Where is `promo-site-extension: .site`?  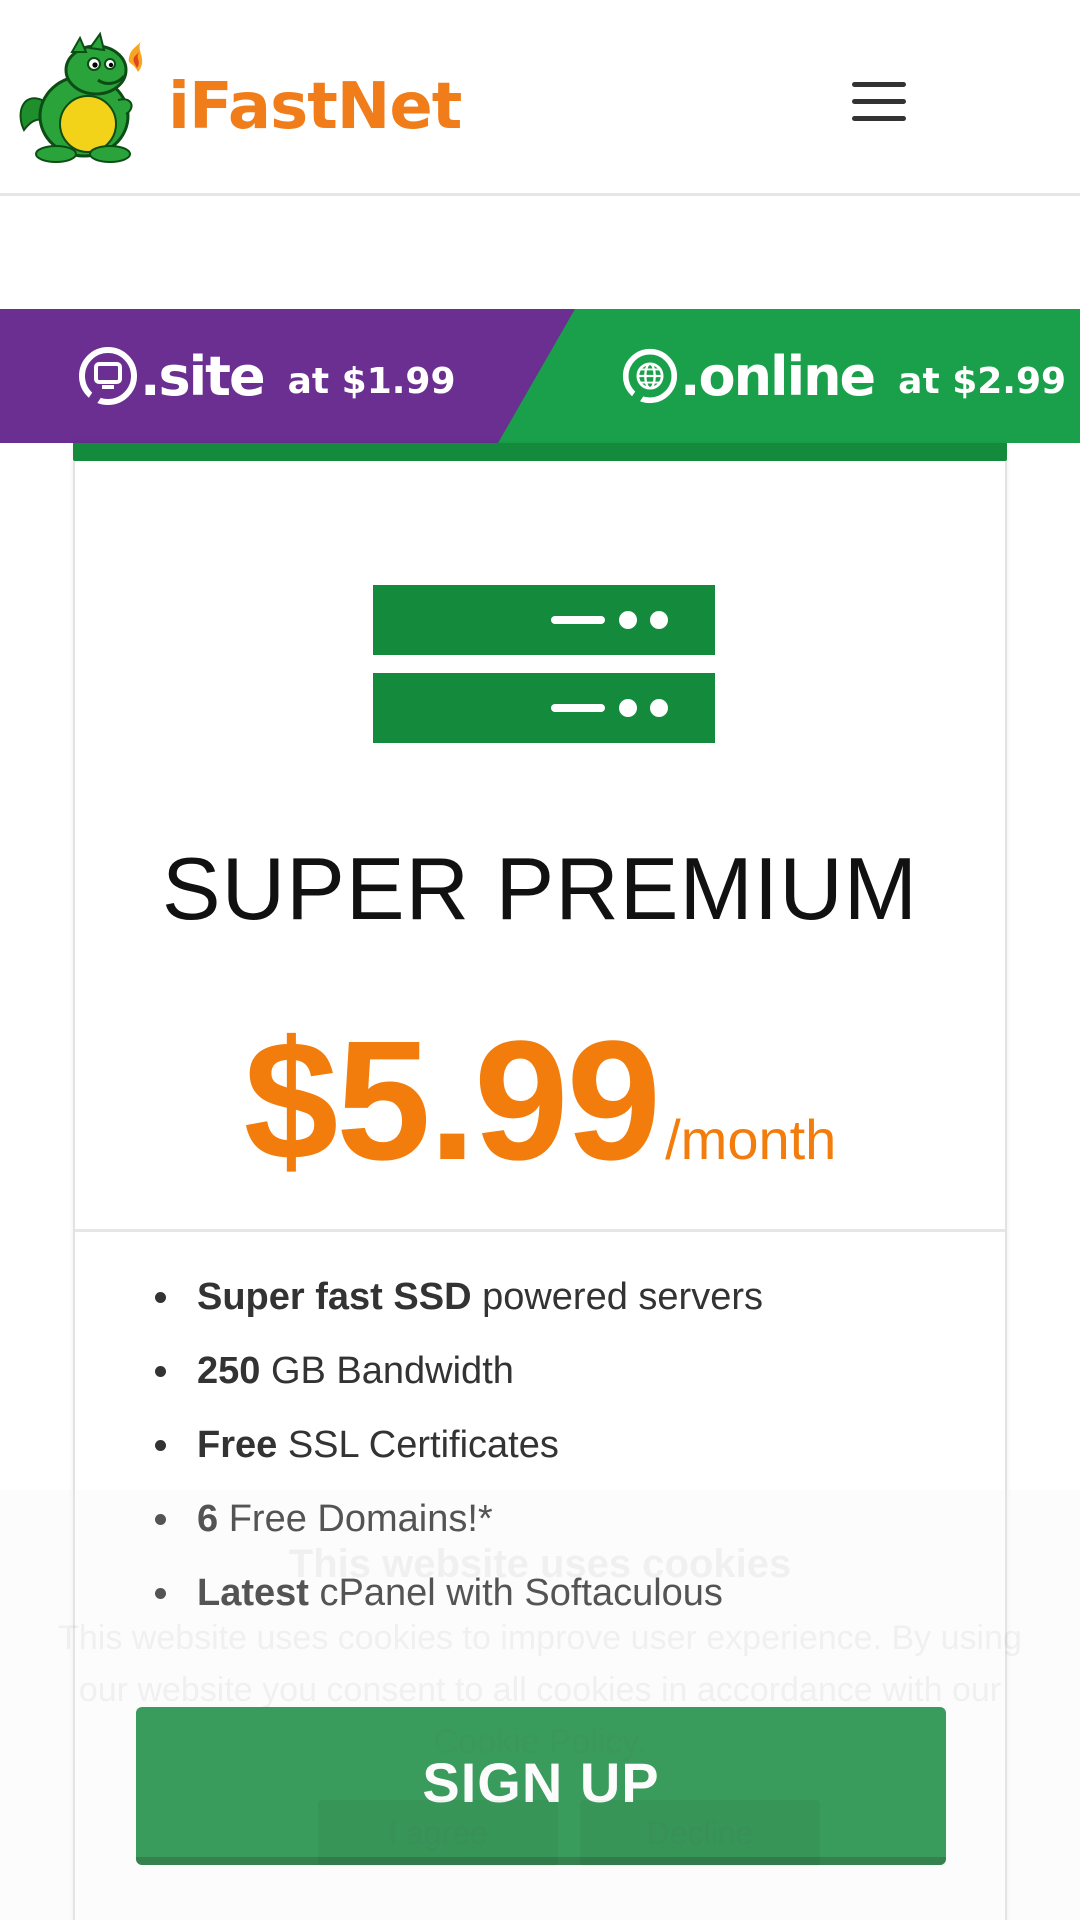 promo-site-extension: .site is located at coordinates (203, 376).